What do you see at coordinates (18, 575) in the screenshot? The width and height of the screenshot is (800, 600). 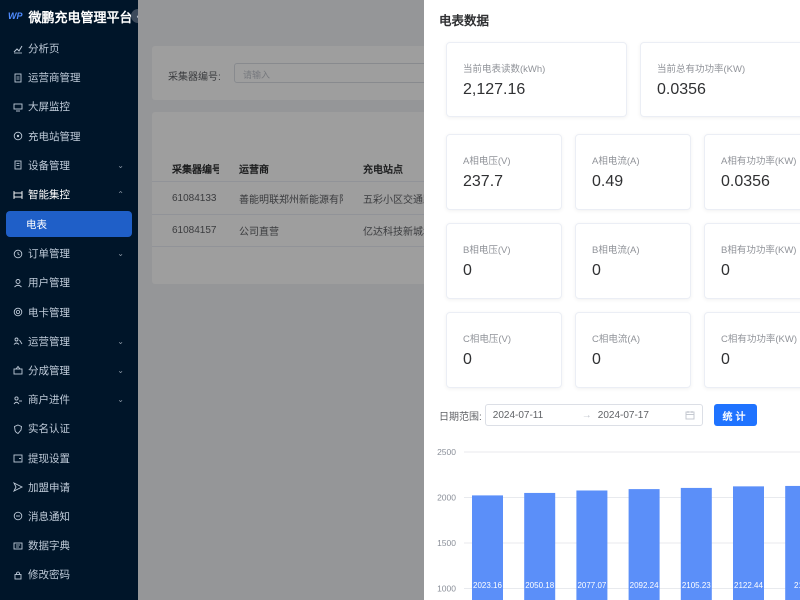 I see `lock-icon` at bounding box center [18, 575].